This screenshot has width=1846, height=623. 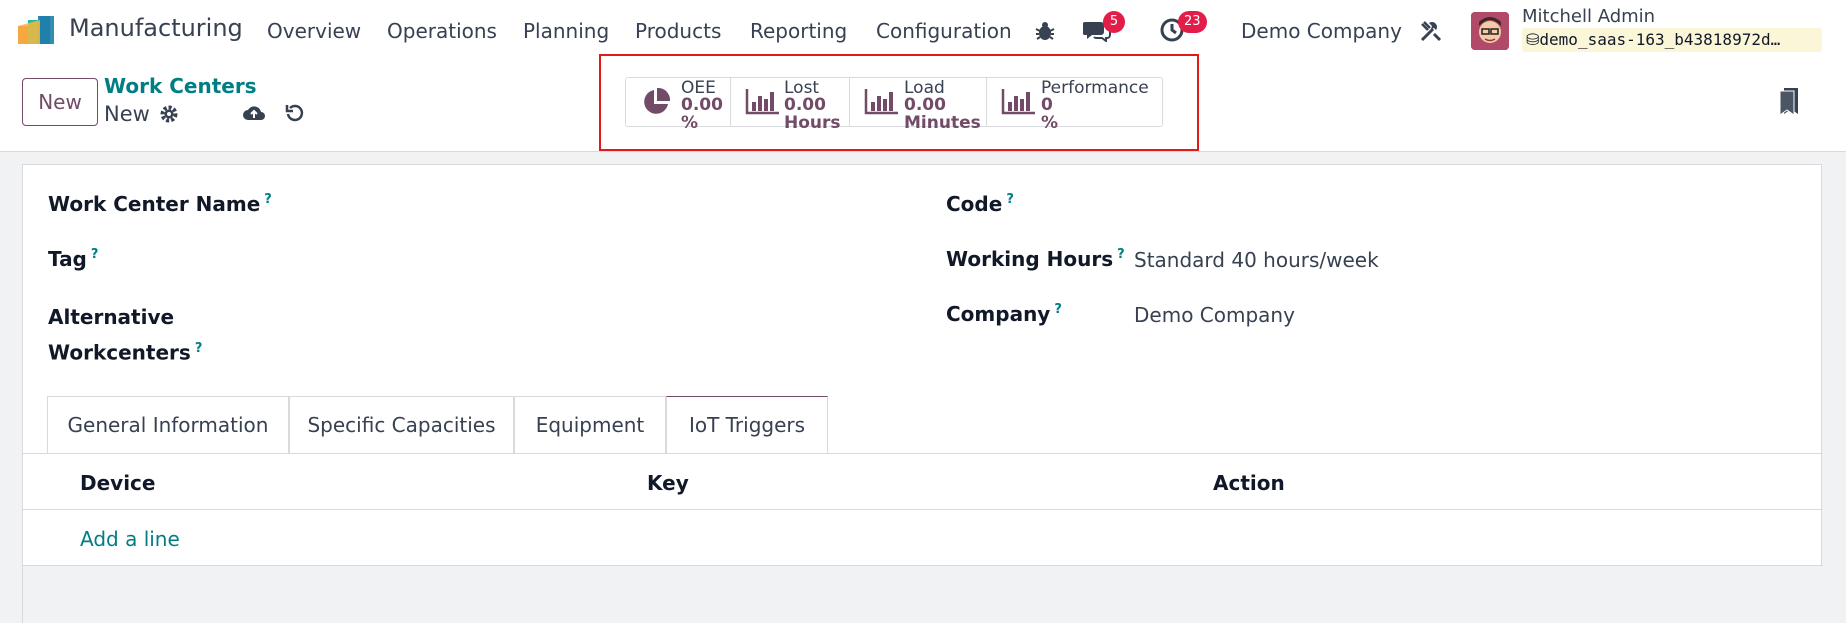 What do you see at coordinates (1533, 39) in the screenshot?
I see `database-icon: ⛁` at bounding box center [1533, 39].